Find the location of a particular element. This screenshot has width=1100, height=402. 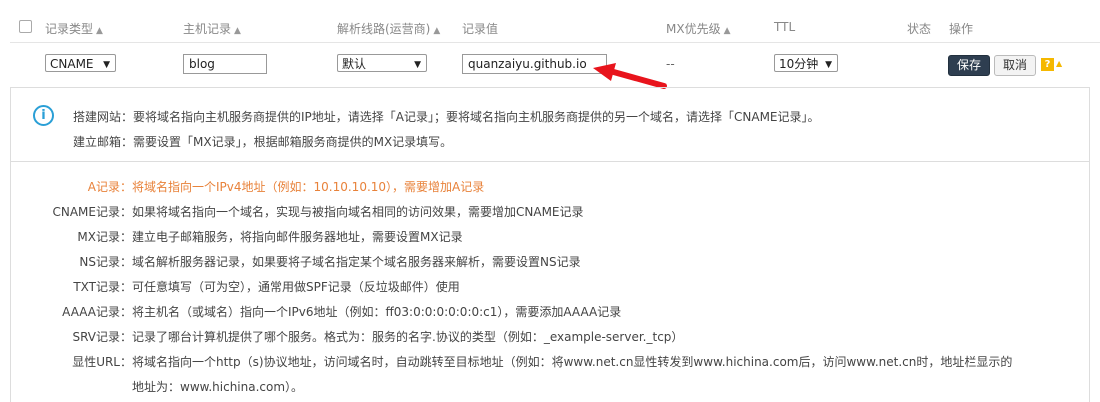

record-type-description: 将域名指向一个IPv4地址（例如：10.10.10.10），需要增加A记录 is located at coordinates (308, 187).